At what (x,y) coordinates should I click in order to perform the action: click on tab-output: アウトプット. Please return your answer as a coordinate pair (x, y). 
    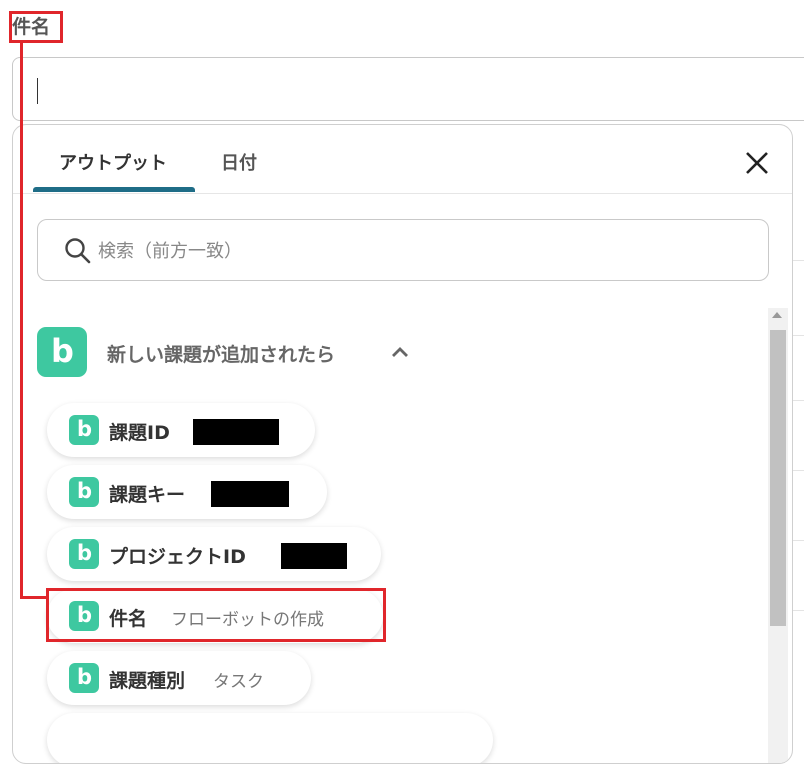
    Looking at the image, I should click on (113, 162).